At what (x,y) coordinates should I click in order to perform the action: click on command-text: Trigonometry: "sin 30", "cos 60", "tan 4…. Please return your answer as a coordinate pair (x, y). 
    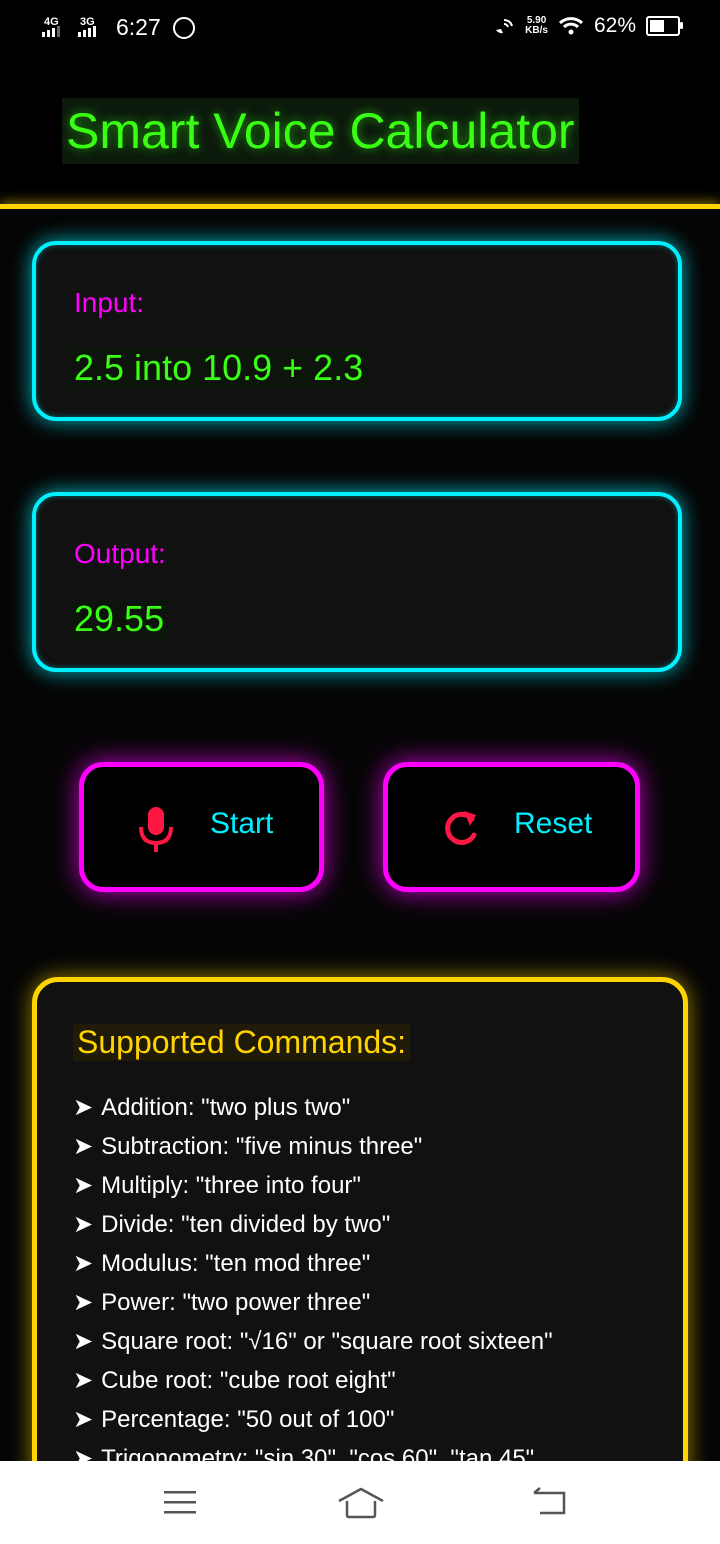
    Looking at the image, I should click on (318, 1453).